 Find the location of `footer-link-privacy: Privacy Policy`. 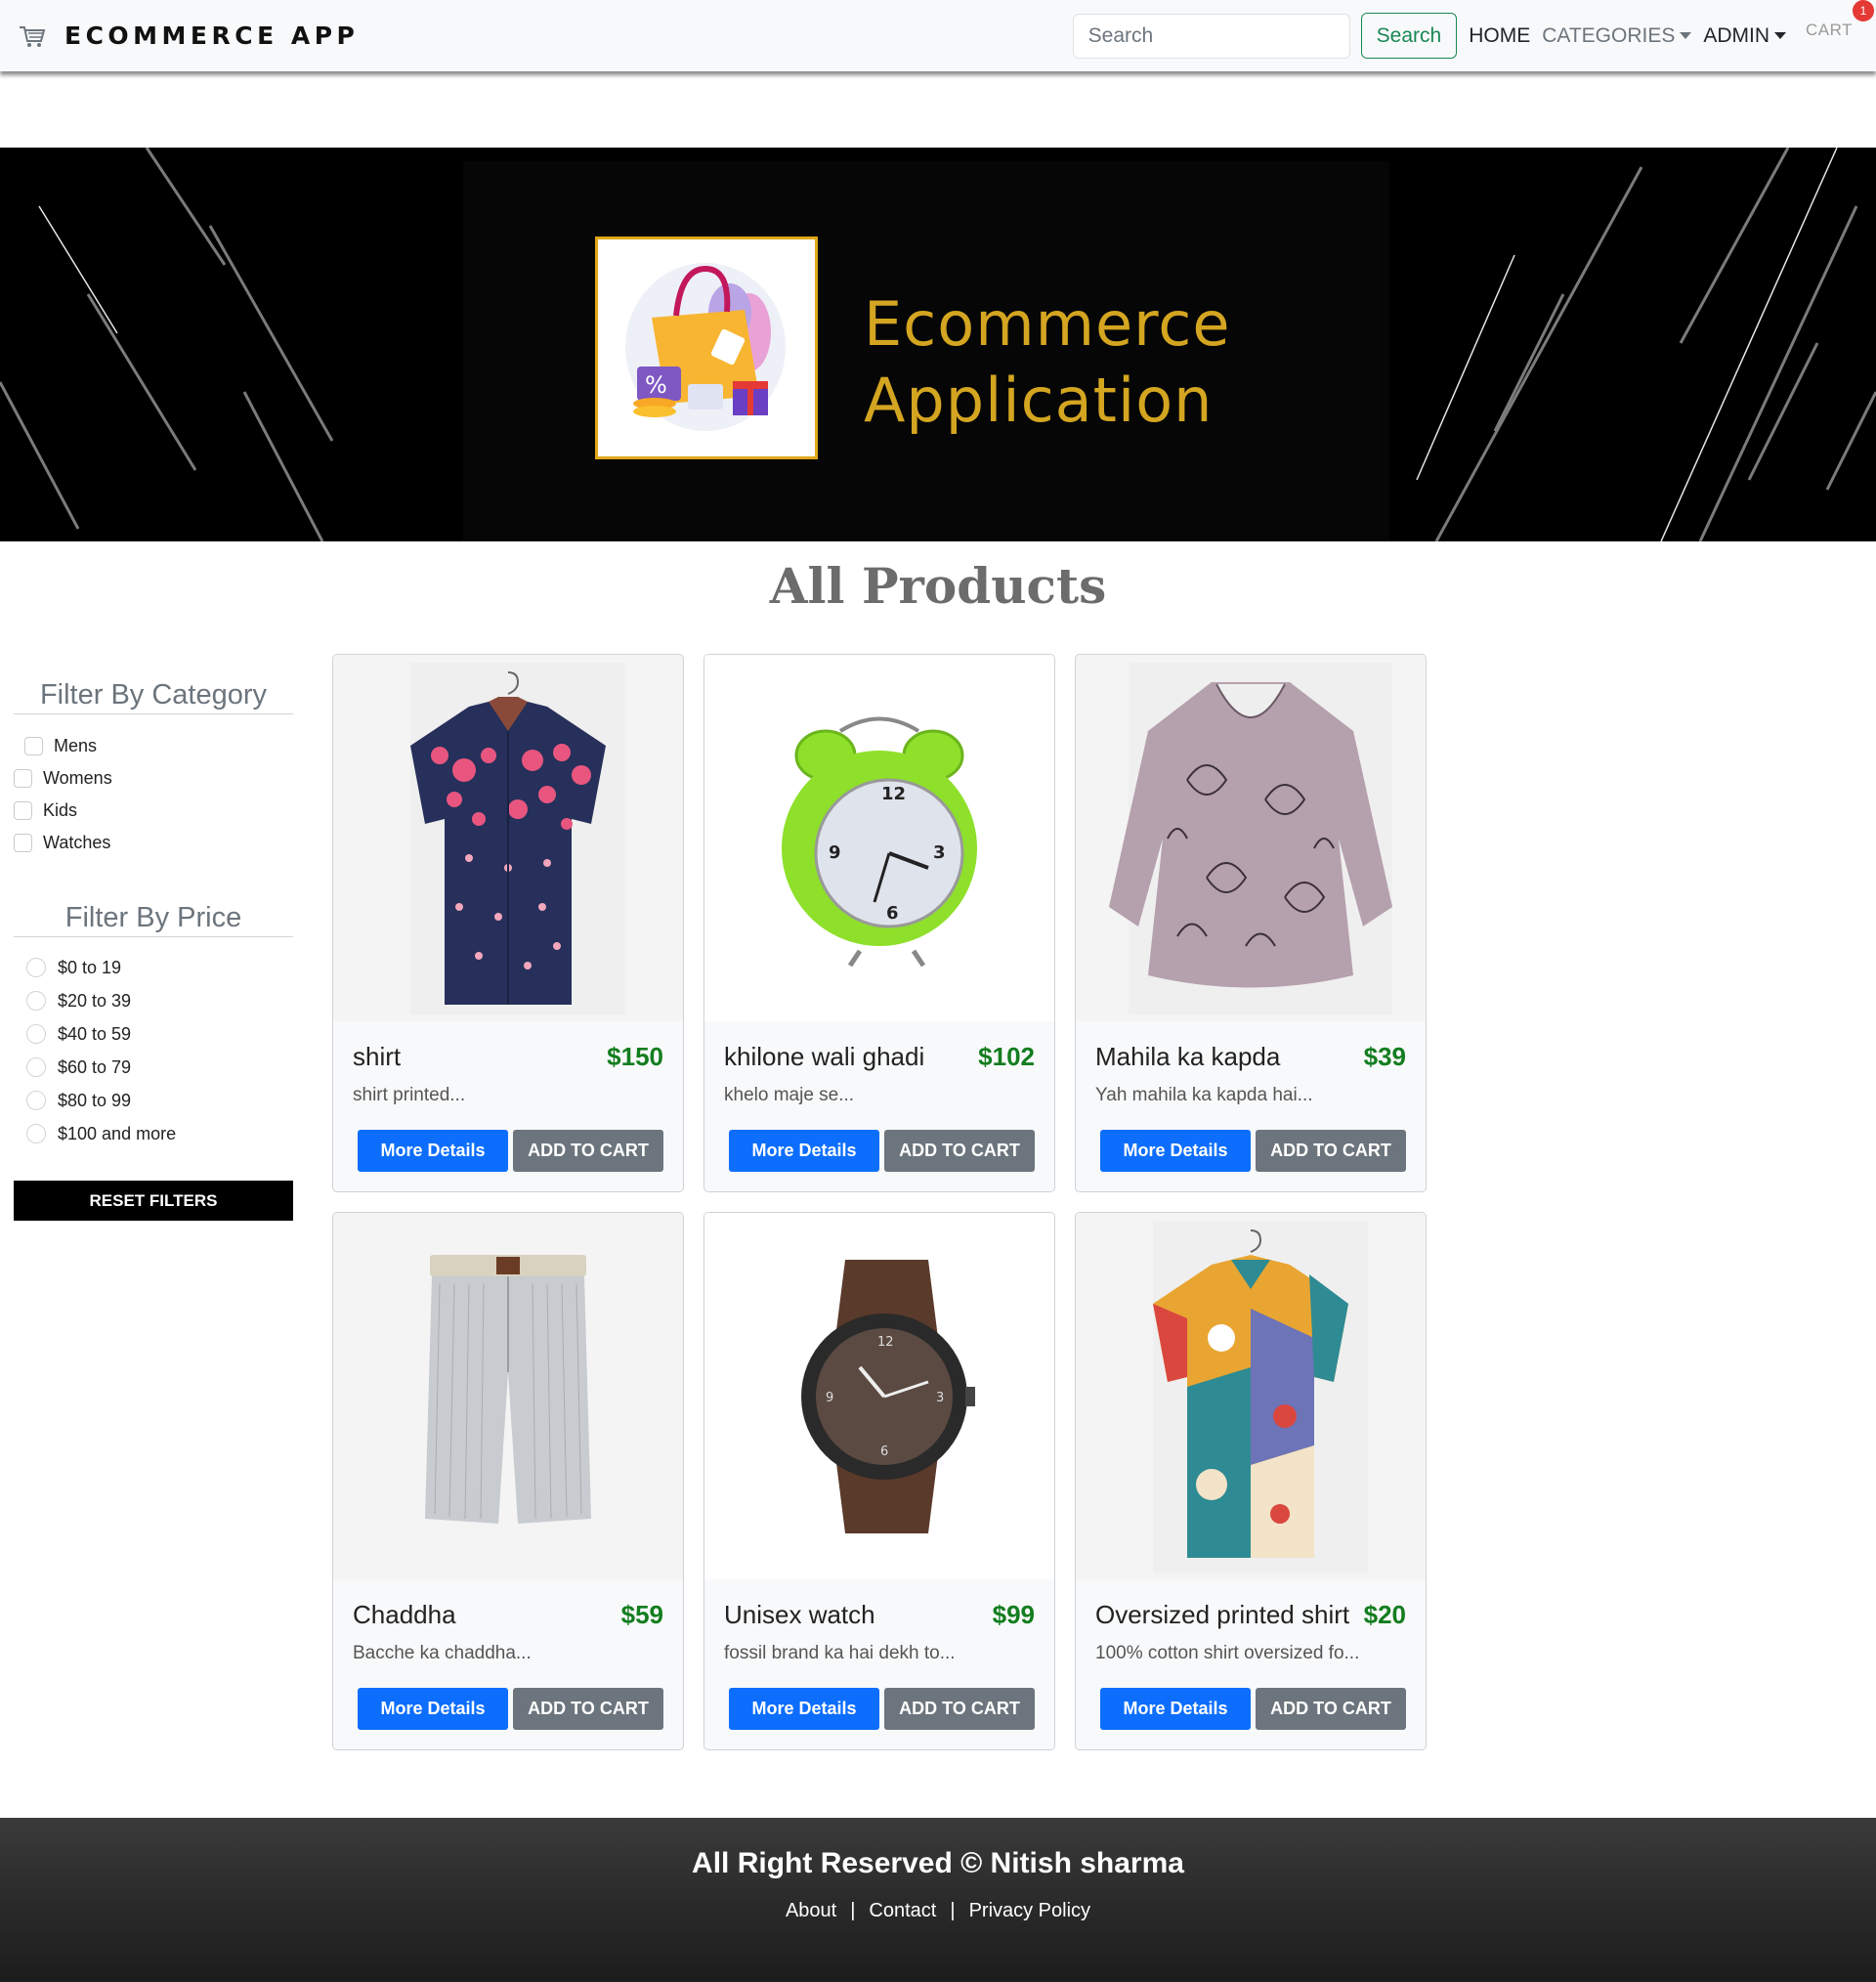

footer-link-privacy: Privacy Policy is located at coordinates (1029, 1911).